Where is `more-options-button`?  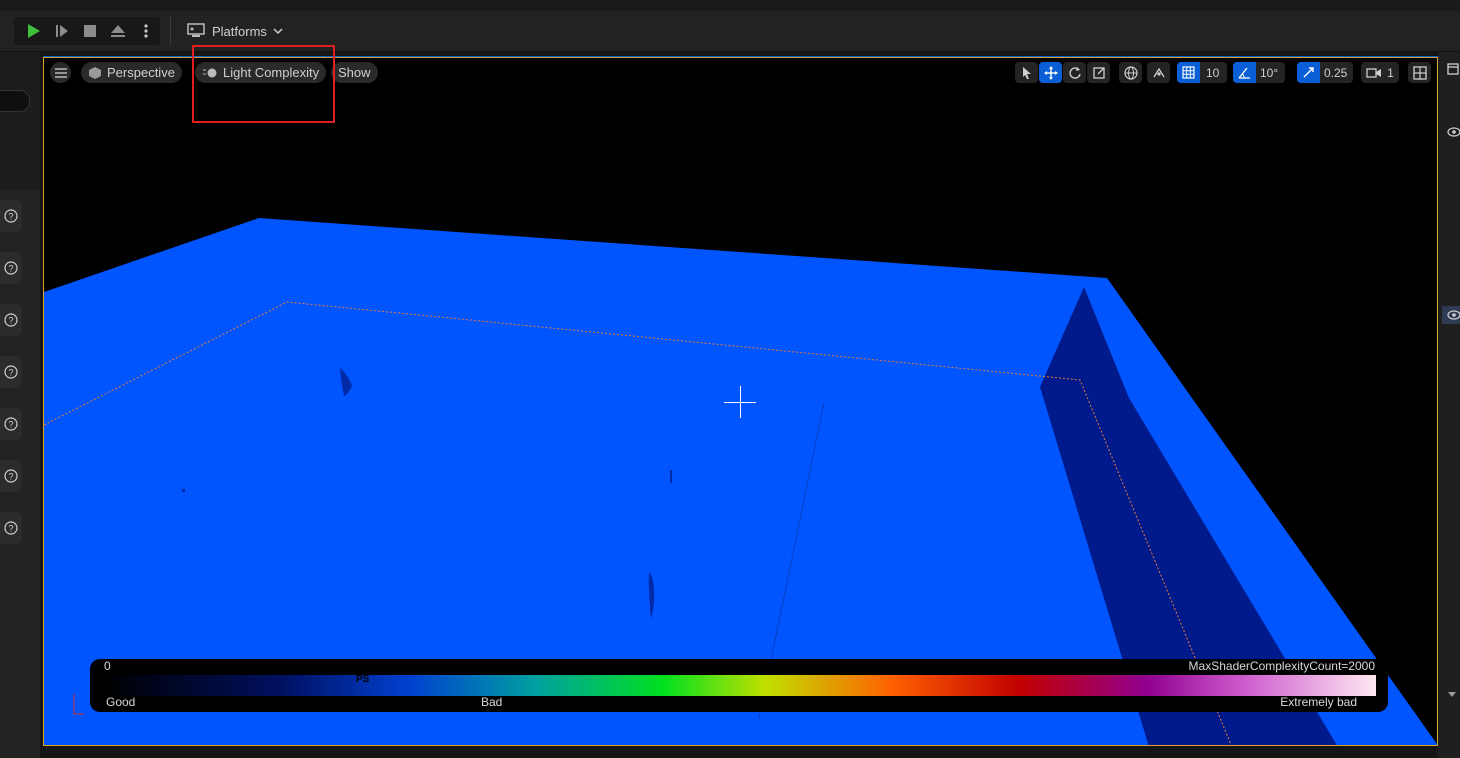
more-options-button is located at coordinates (146, 31).